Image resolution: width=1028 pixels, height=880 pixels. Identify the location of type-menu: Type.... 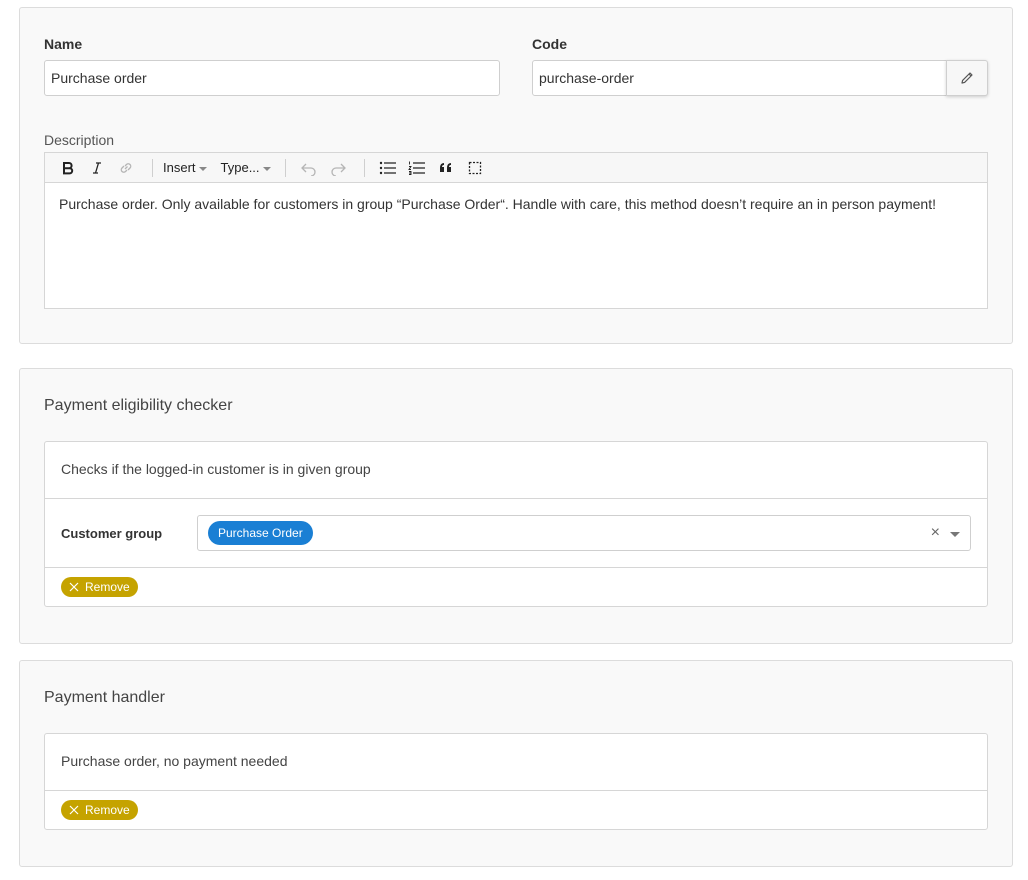
(246, 167).